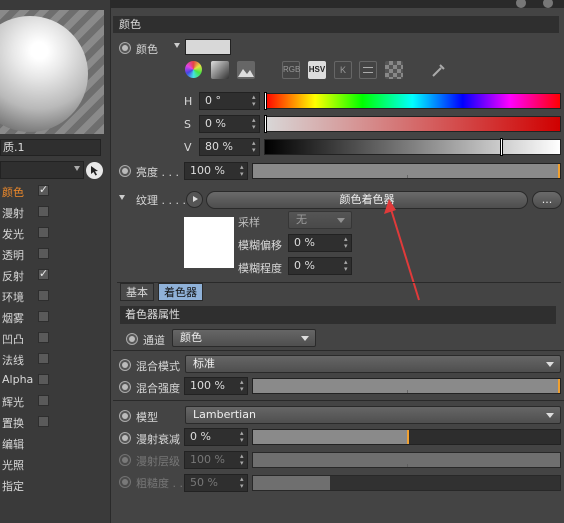  I want to click on channel-label: 发光, so click(13, 234).